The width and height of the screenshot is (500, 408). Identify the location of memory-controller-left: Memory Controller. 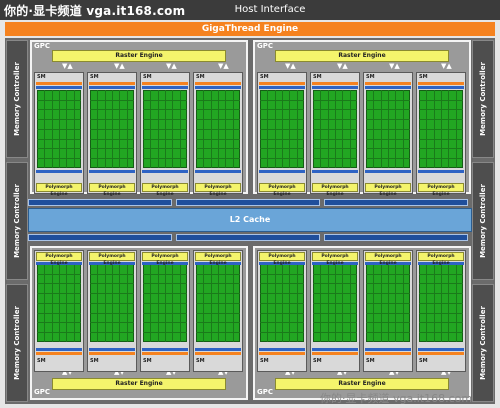
(17, 343).